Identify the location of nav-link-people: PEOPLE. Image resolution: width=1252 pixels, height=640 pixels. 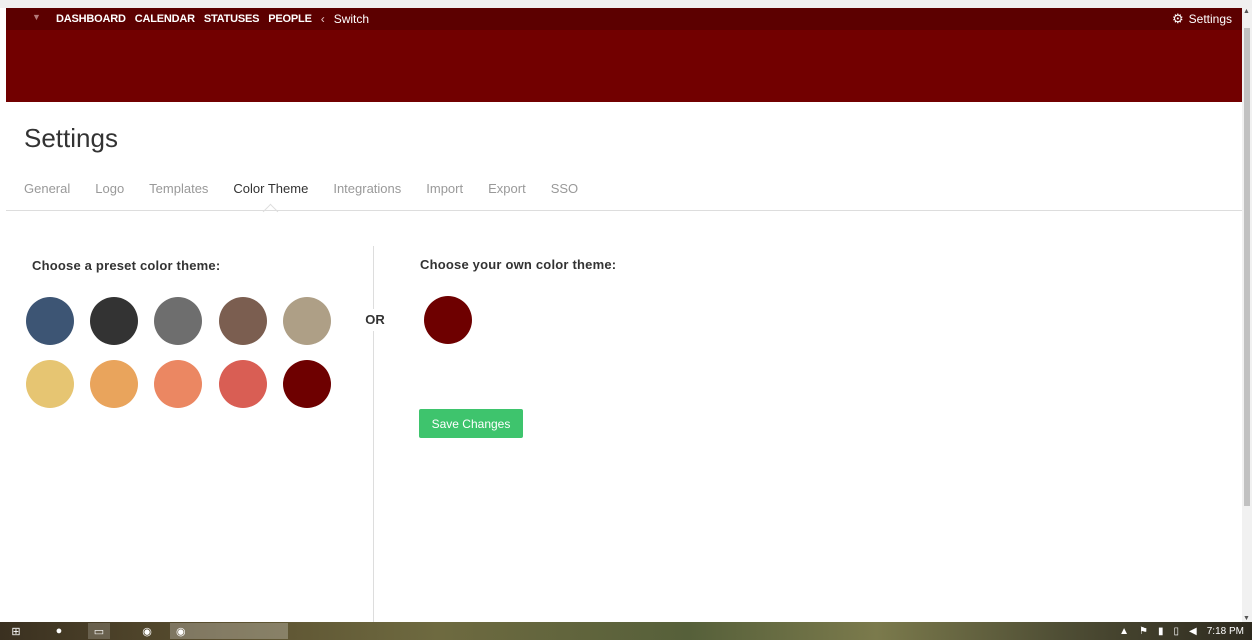
(290, 19).